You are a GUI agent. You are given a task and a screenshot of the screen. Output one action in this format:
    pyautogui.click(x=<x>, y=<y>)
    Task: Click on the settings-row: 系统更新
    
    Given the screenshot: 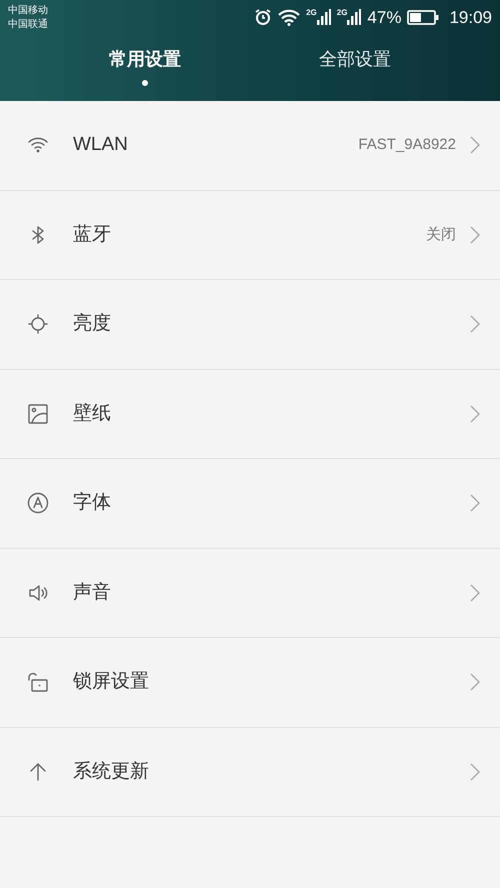 What is the action you would take?
    pyautogui.click(x=250, y=772)
    